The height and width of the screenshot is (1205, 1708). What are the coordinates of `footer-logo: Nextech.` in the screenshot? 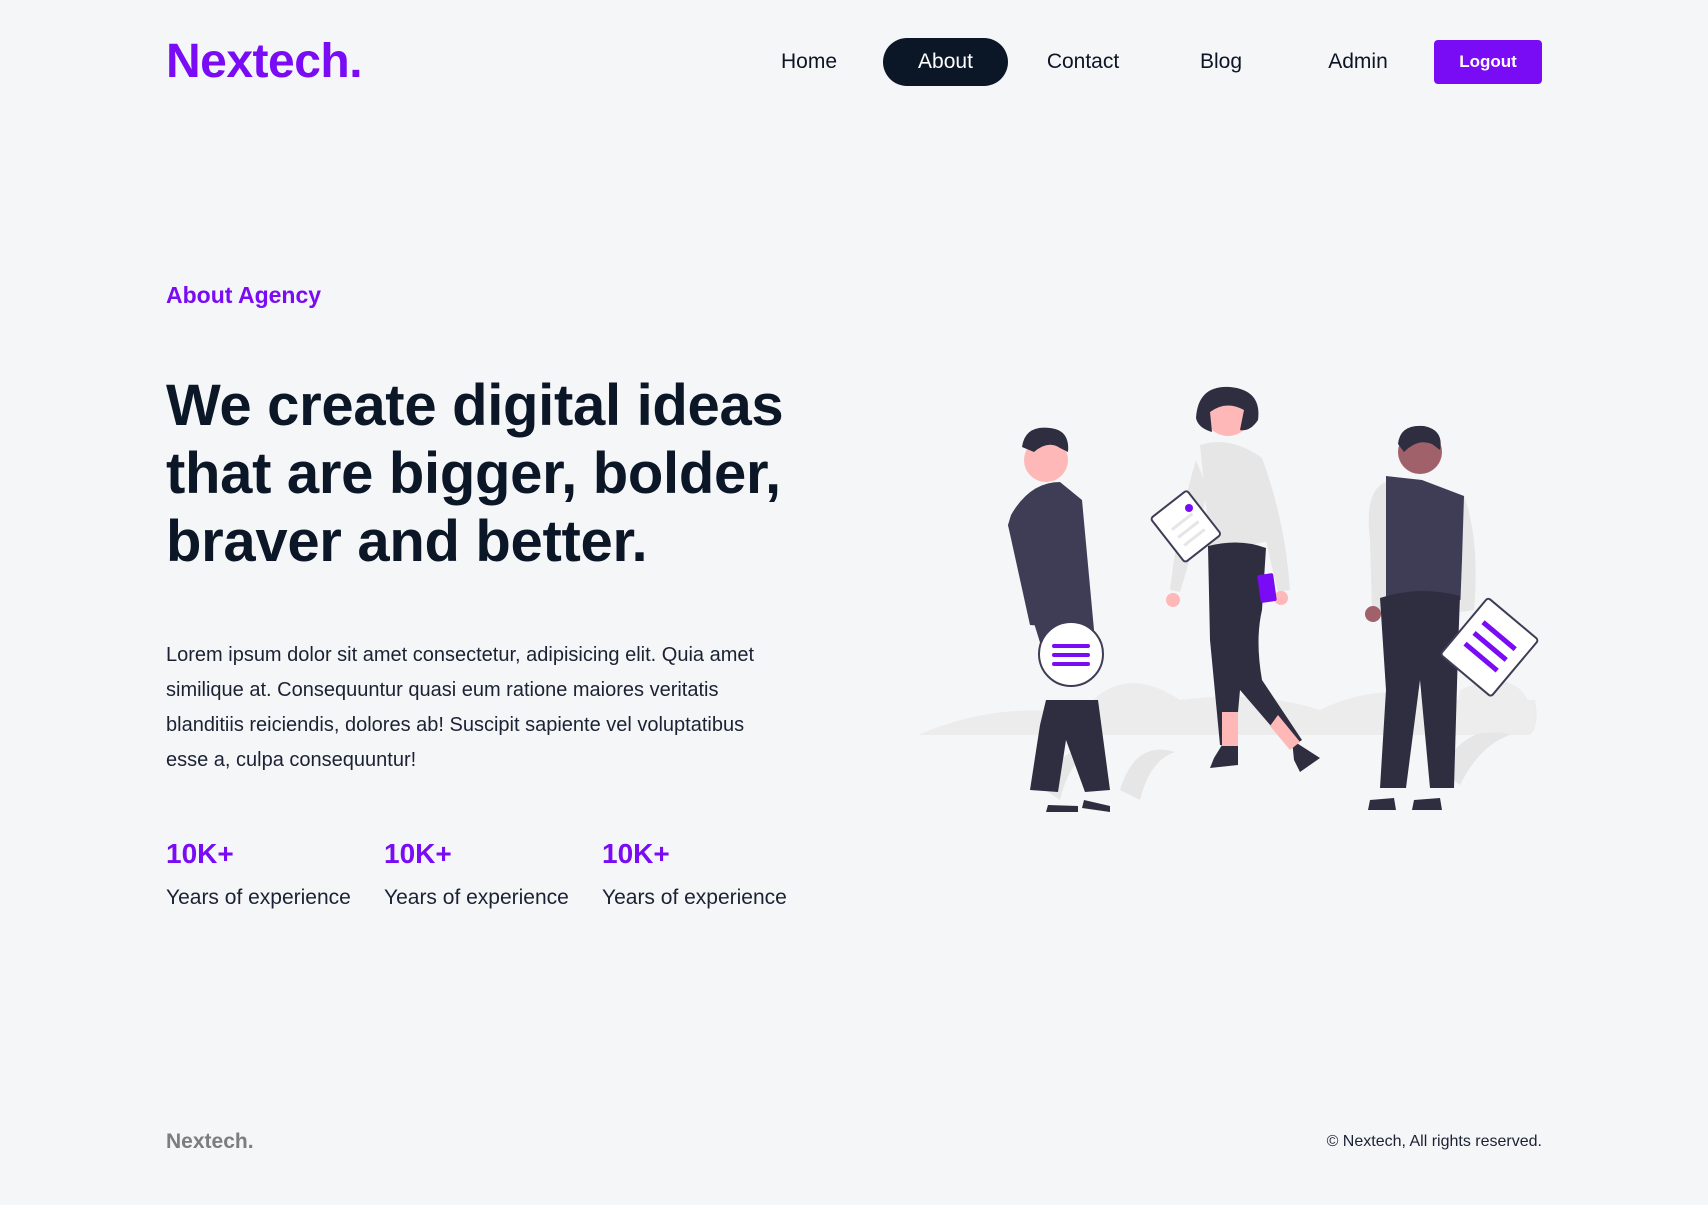 It's located at (210, 1142).